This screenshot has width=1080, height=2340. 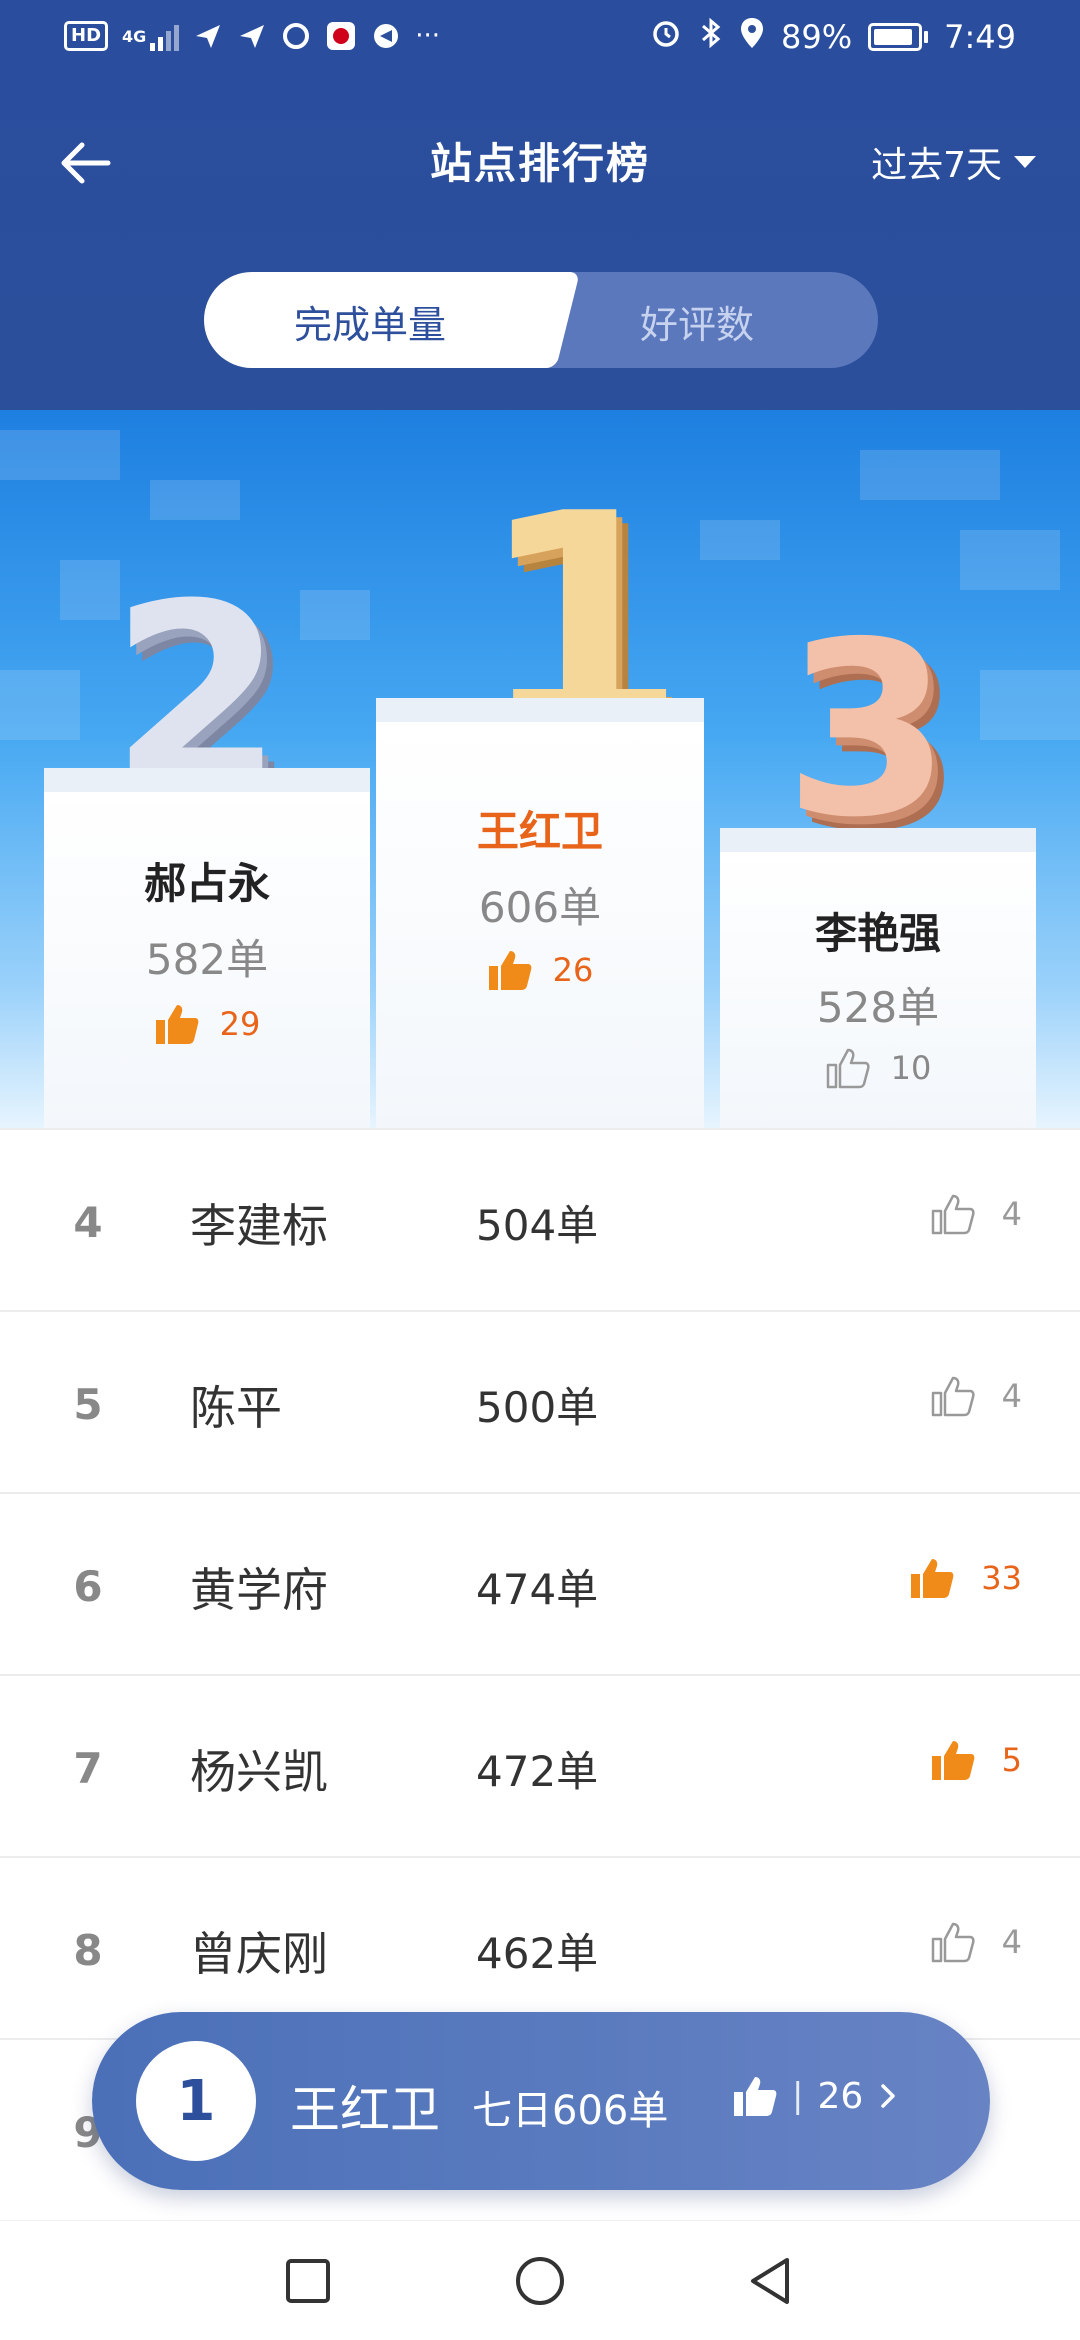 What do you see at coordinates (877, 933) in the screenshot?
I see `podium-third-name: 李艳强` at bounding box center [877, 933].